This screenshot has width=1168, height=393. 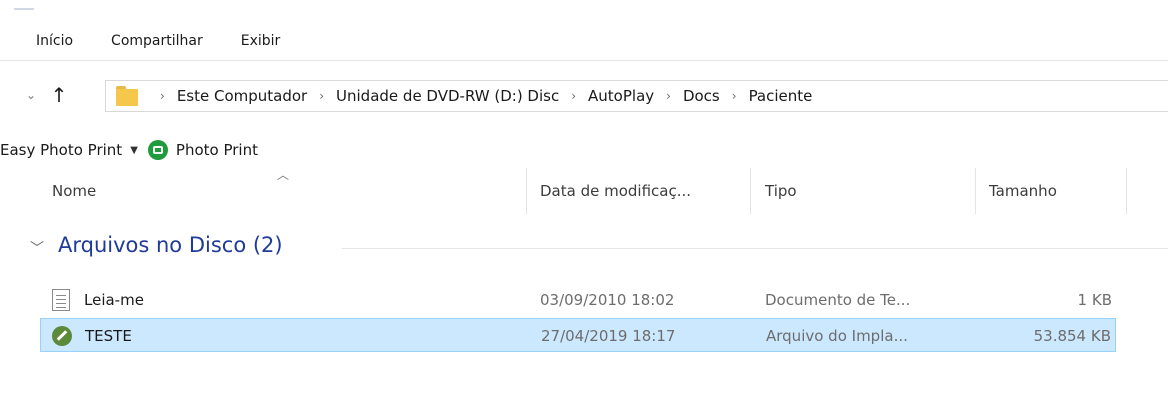 What do you see at coordinates (24, 9) in the screenshot?
I see `window-accent` at bounding box center [24, 9].